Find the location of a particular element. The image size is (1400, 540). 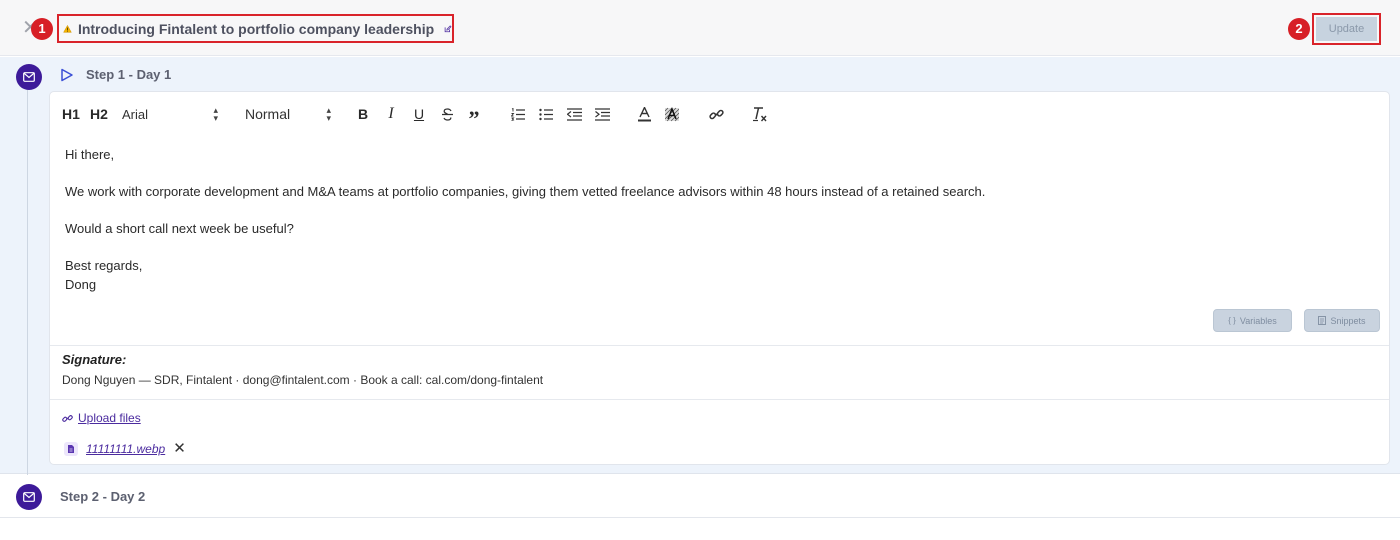

step-2-mail-icon is located at coordinates (29, 497).